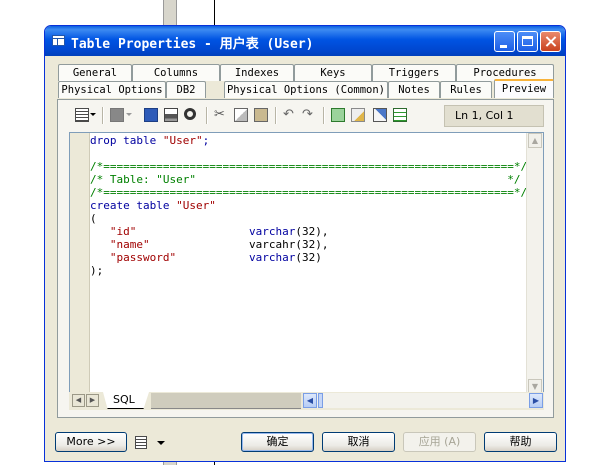 The width and height of the screenshot is (616, 465). Describe the element at coordinates (439, 442) in the screenshot. I see `apply-button: 应用 (A)` at that location.